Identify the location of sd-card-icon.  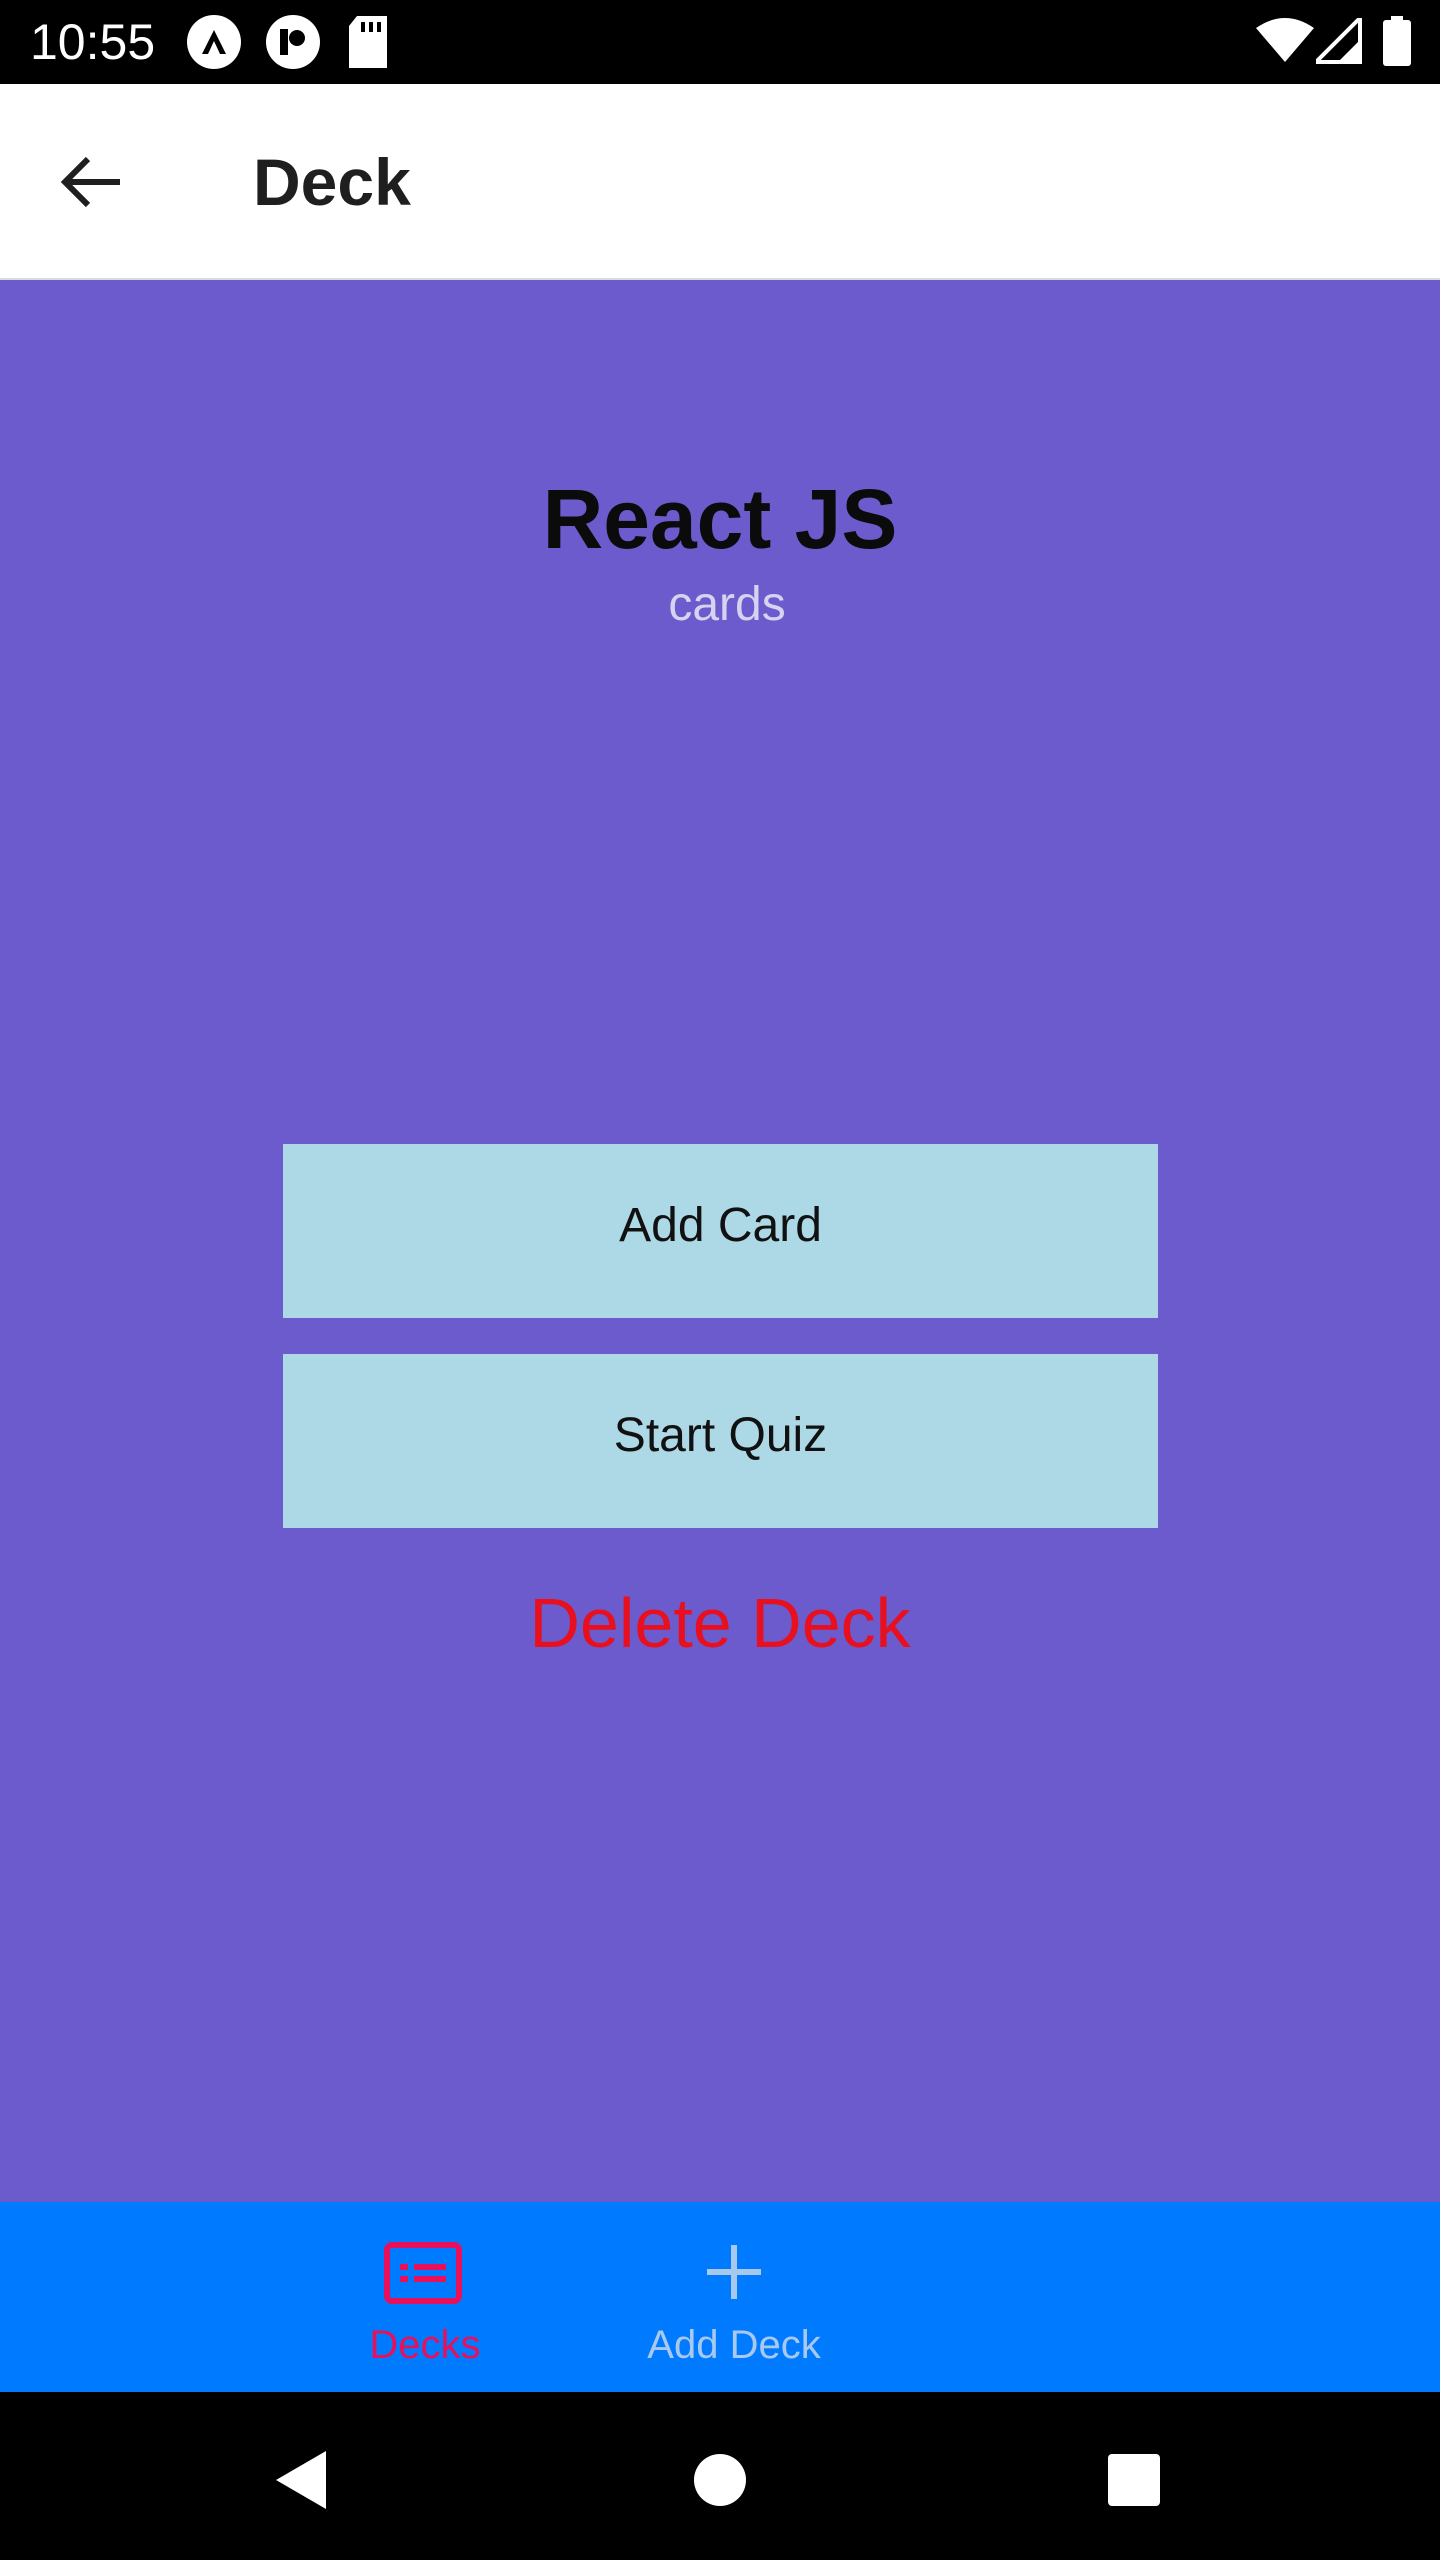
(368, 44).